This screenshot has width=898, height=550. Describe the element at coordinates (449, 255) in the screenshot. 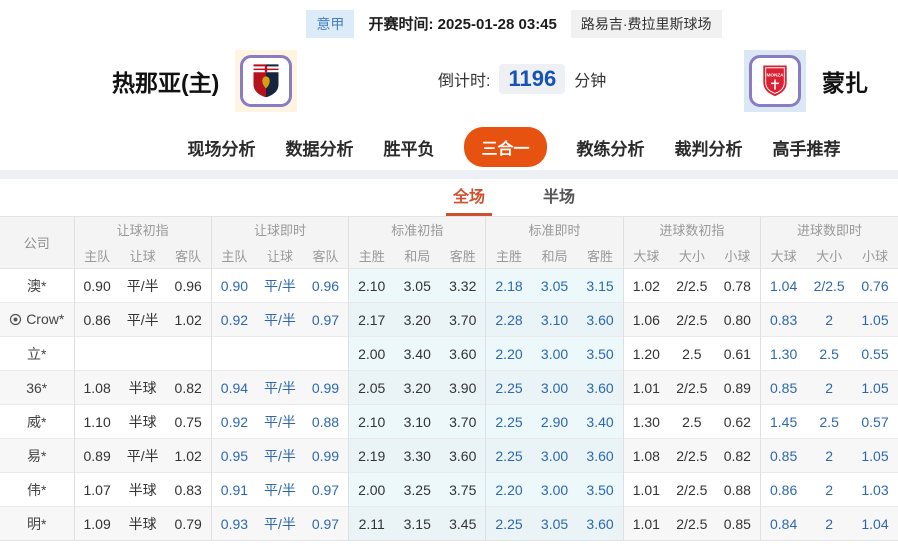

I see `table-header-cols: 主队 让球 客队 主队 让球 客队 主胜 和局 客胜 主胜 和局 客胜 大球 大小 小球 大球 大小 小球` at that location.